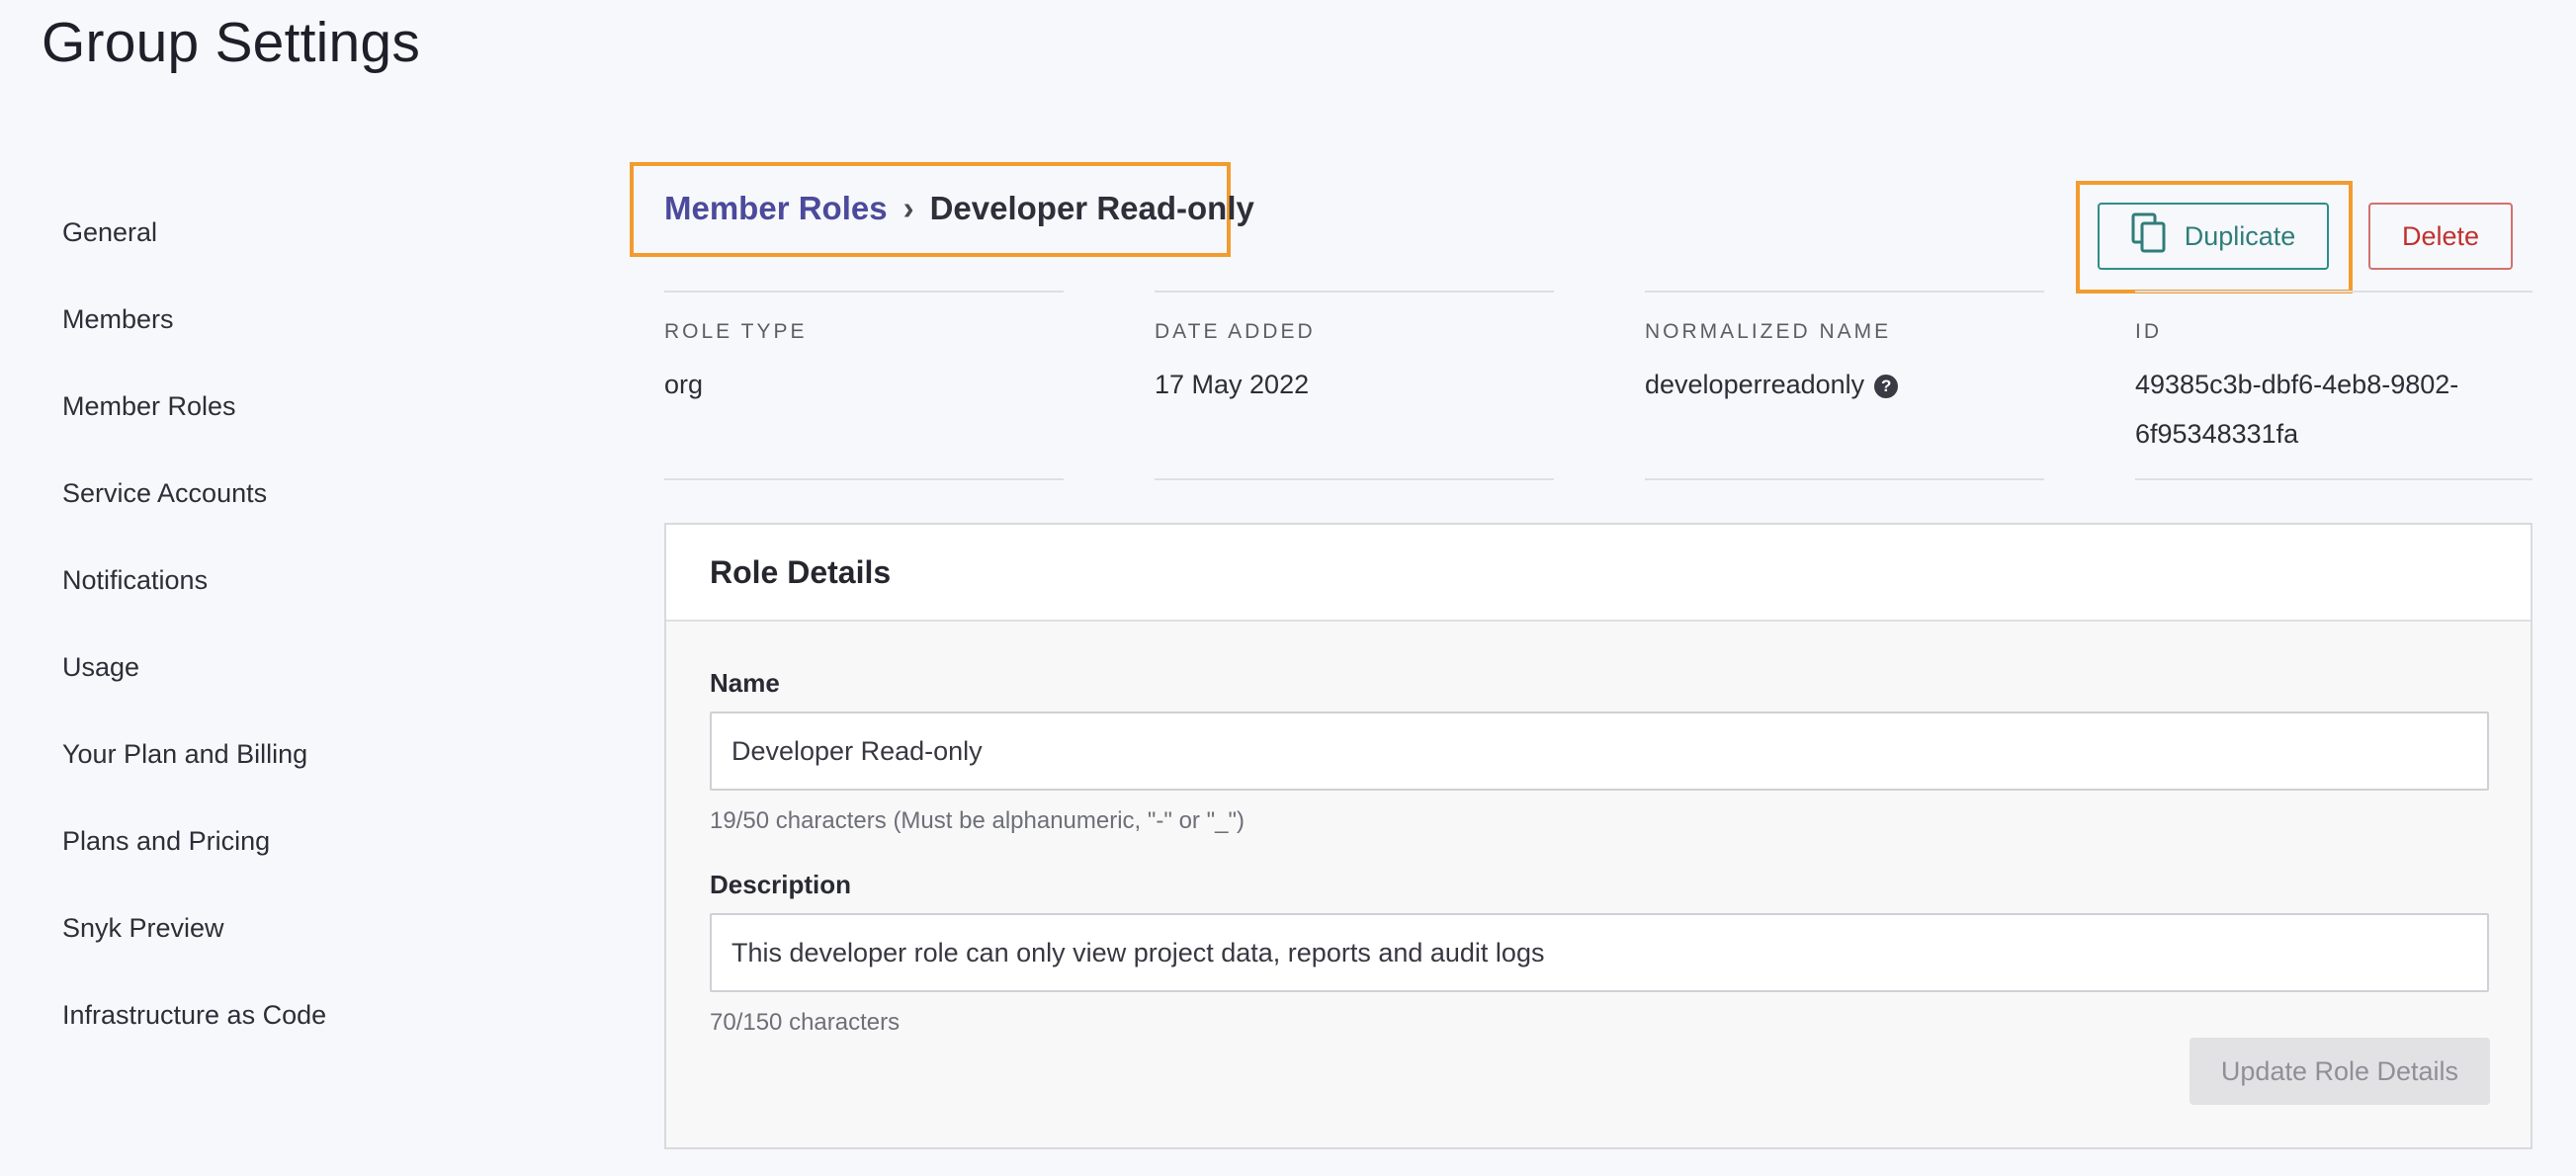 This screenshot has width=2576, height=1176. Describe the element at coordinates (2296, 409) in the screenshot. I see `id-value: 49385c3b-dbf6-4eb8-9802- 6f95348331fa` at that location.